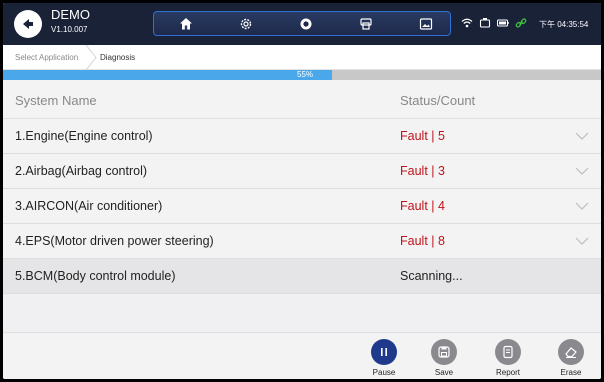 This screenshot has height=382, width=604. What do you see at coordinates (305, 74) in the screenshot?
I see `progress-label: 55%` at bounding box center [305, 74].